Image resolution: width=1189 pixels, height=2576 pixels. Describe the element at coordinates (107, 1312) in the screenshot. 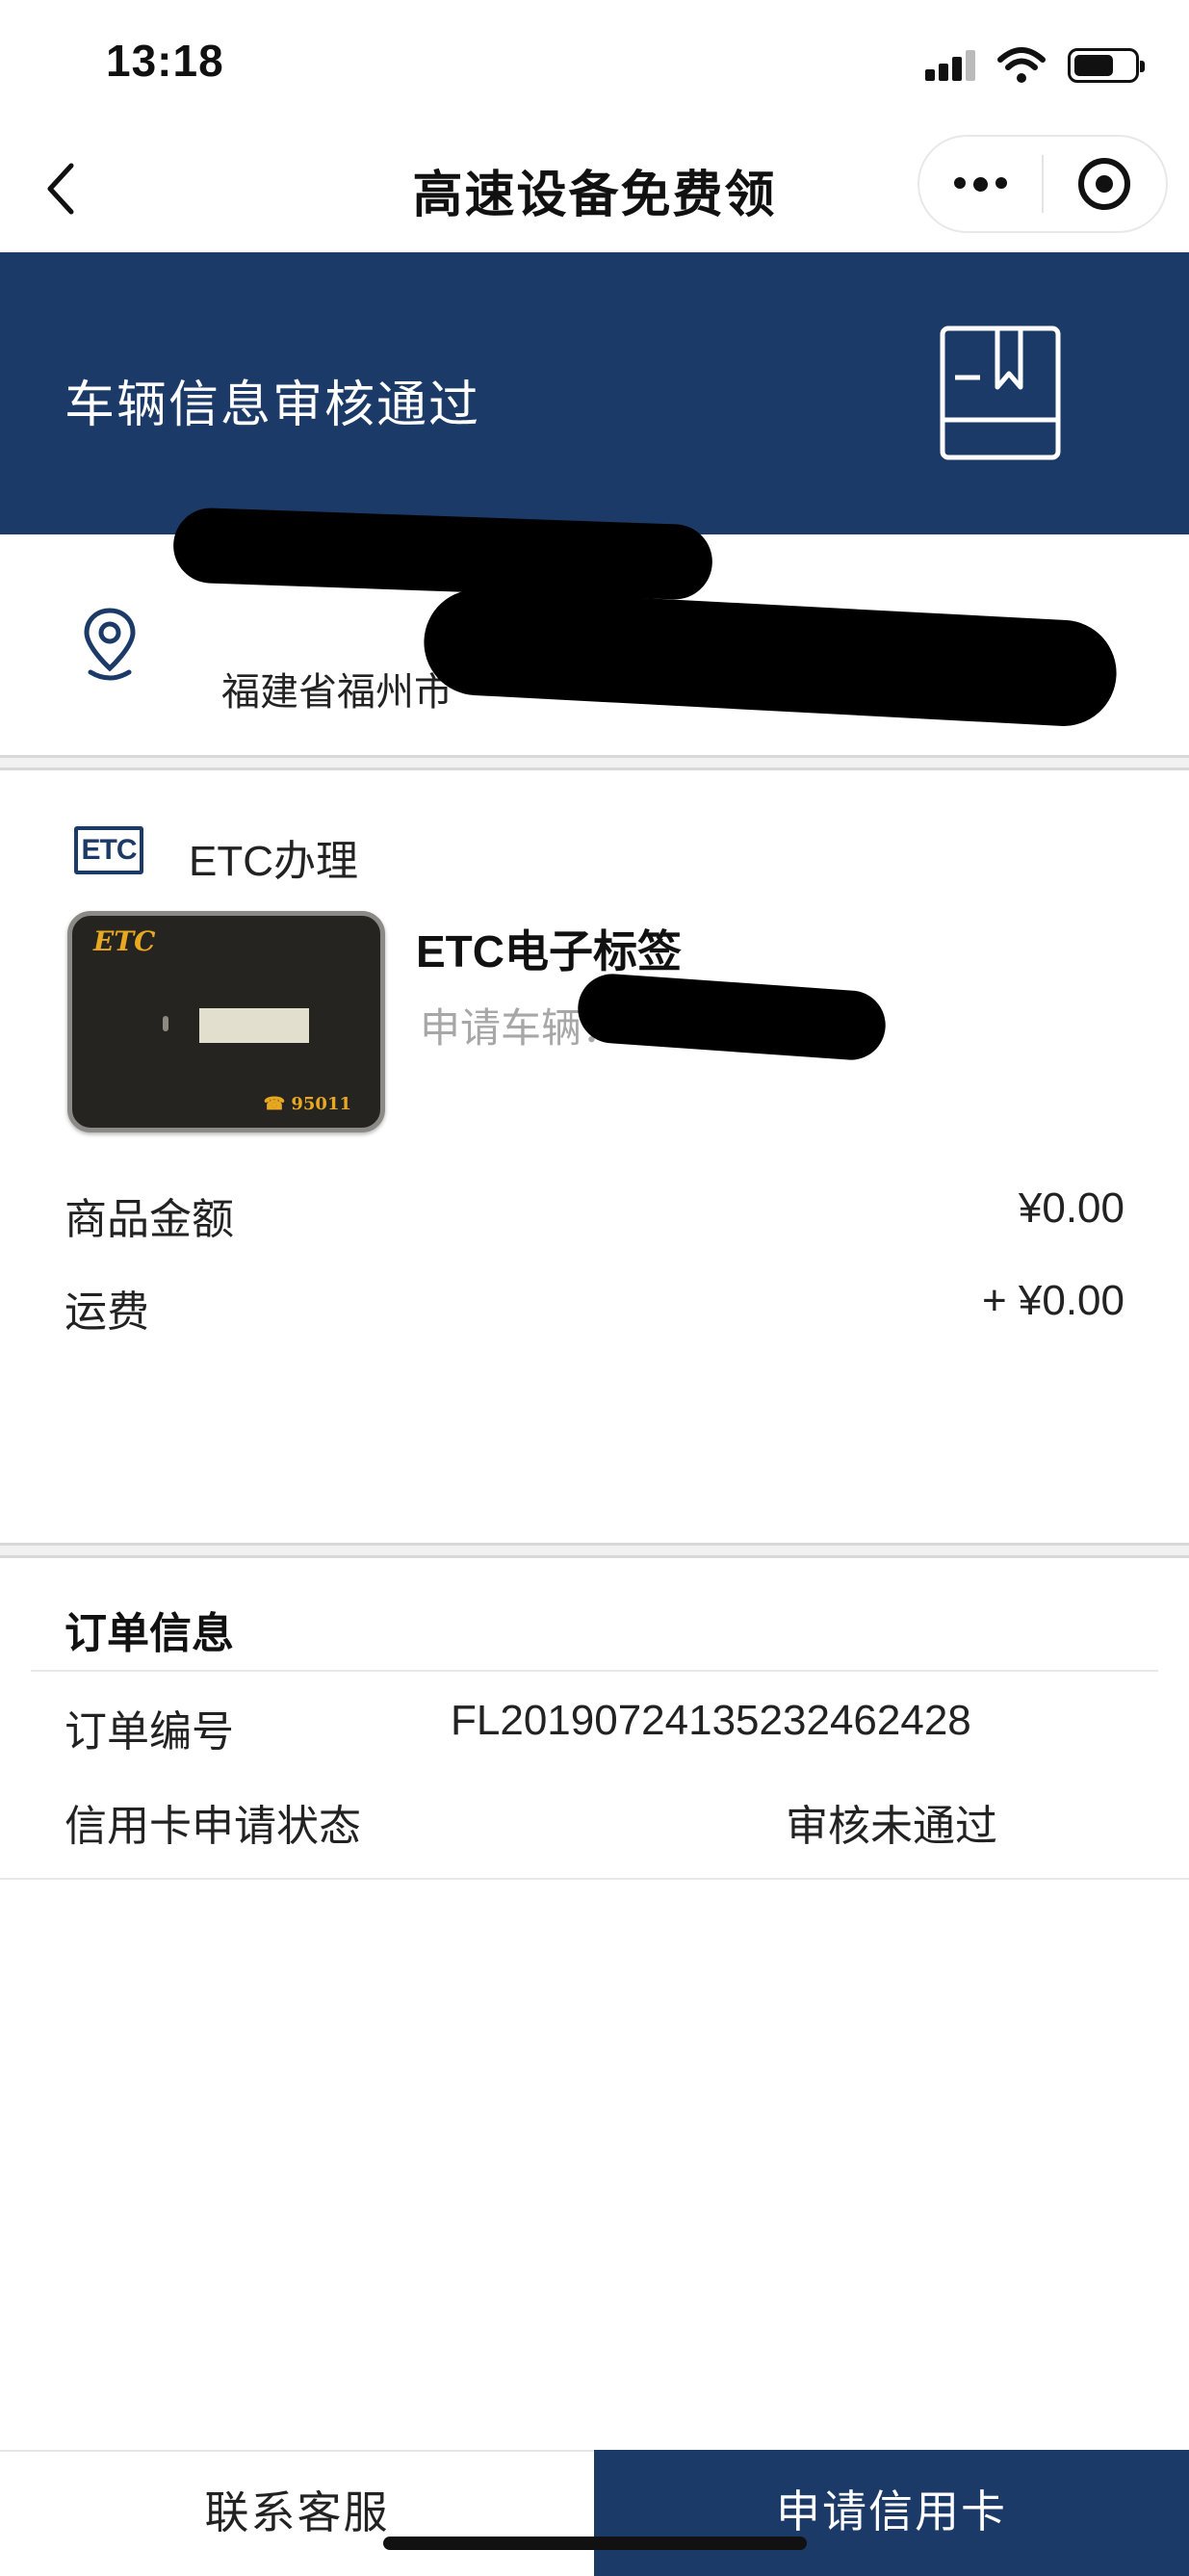

I see `shipping-label: 运费` at that location.